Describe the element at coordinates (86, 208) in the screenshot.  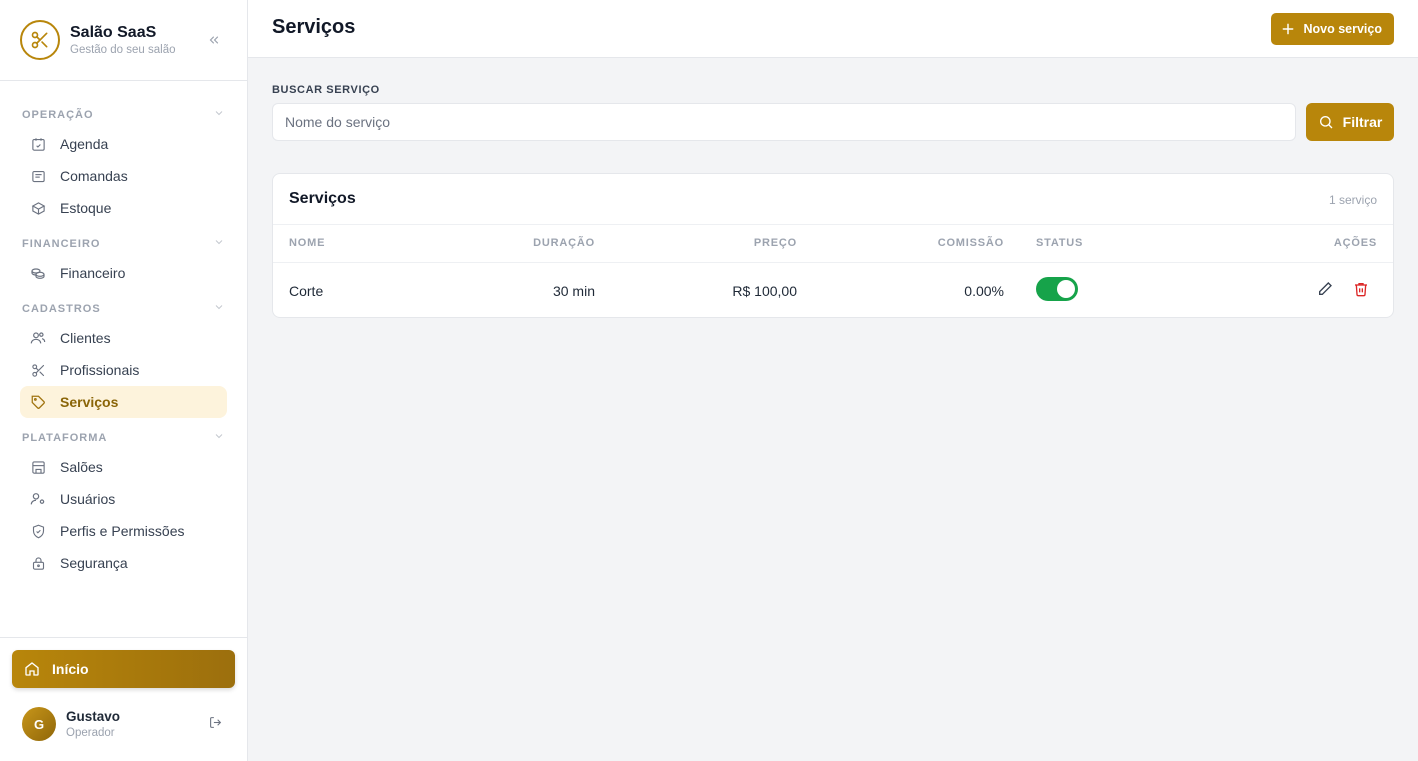
I see `sidebar-item-label: Estoque` at that location.